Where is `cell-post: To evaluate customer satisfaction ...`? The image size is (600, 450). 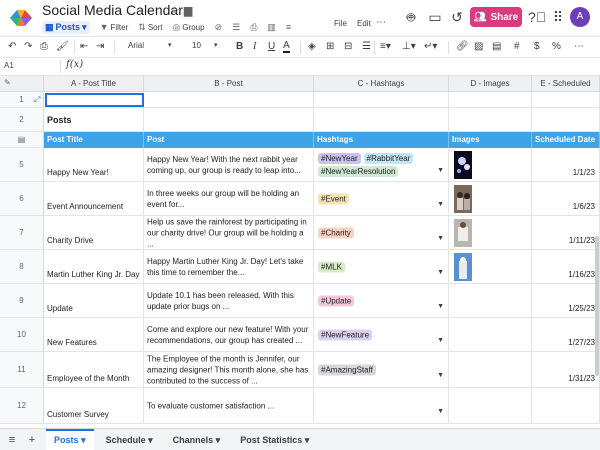
cell-post: To evaluate customer satisfaction ... is located at coordinates (229, 406).